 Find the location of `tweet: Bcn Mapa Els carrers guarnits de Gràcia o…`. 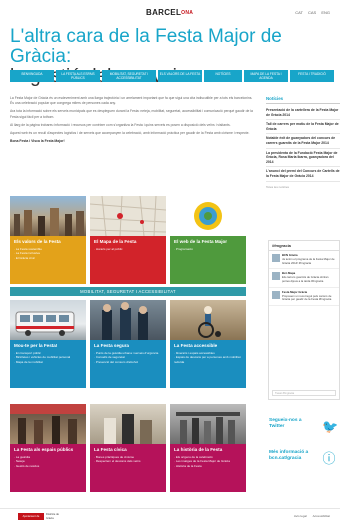

tweet: Bcn Mapa Els carrers guarnits de Gràcia o… is located at coordinates (304, 278).